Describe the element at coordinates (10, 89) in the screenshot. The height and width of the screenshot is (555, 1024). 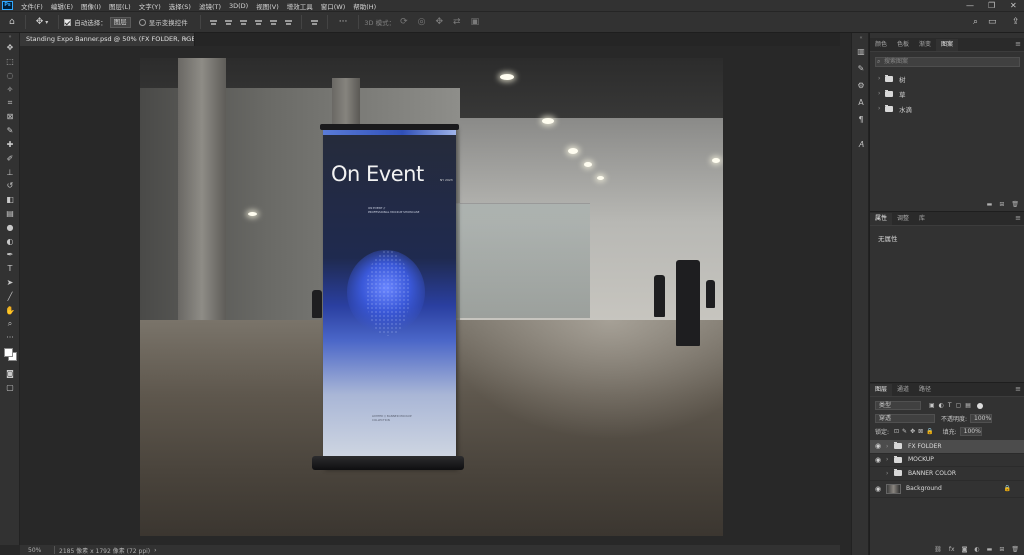
I see `magic-wand-tool-icon: ✧` at that location.